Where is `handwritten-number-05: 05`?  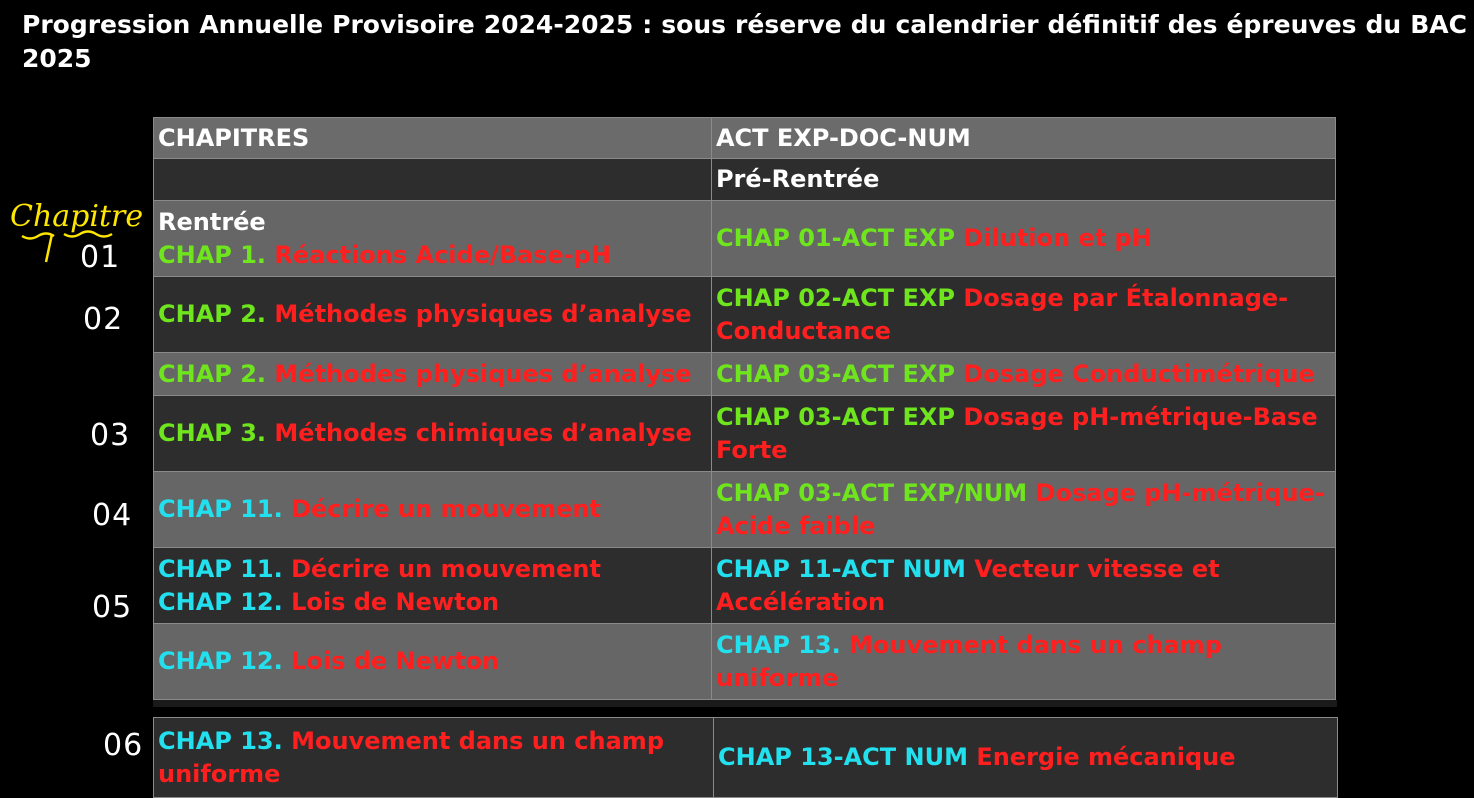 handwritten-number-05: 05 is located at coordinates (112, 607).